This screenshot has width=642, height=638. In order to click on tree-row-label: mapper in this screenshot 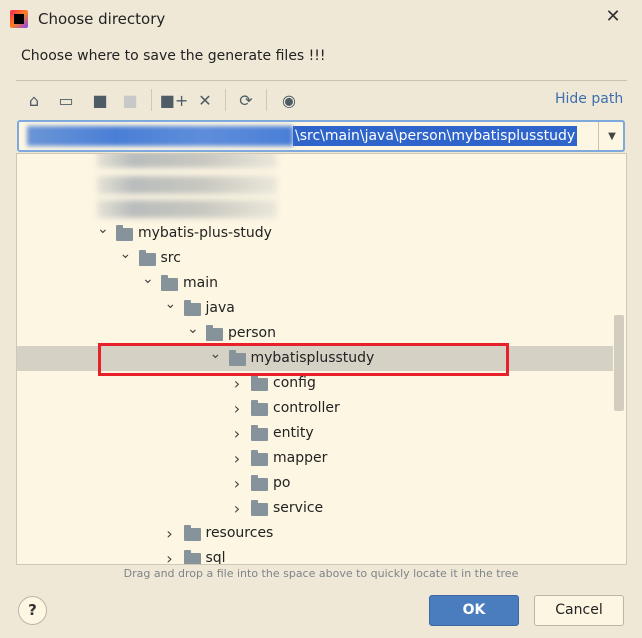, I will do `click(300, 458)`.